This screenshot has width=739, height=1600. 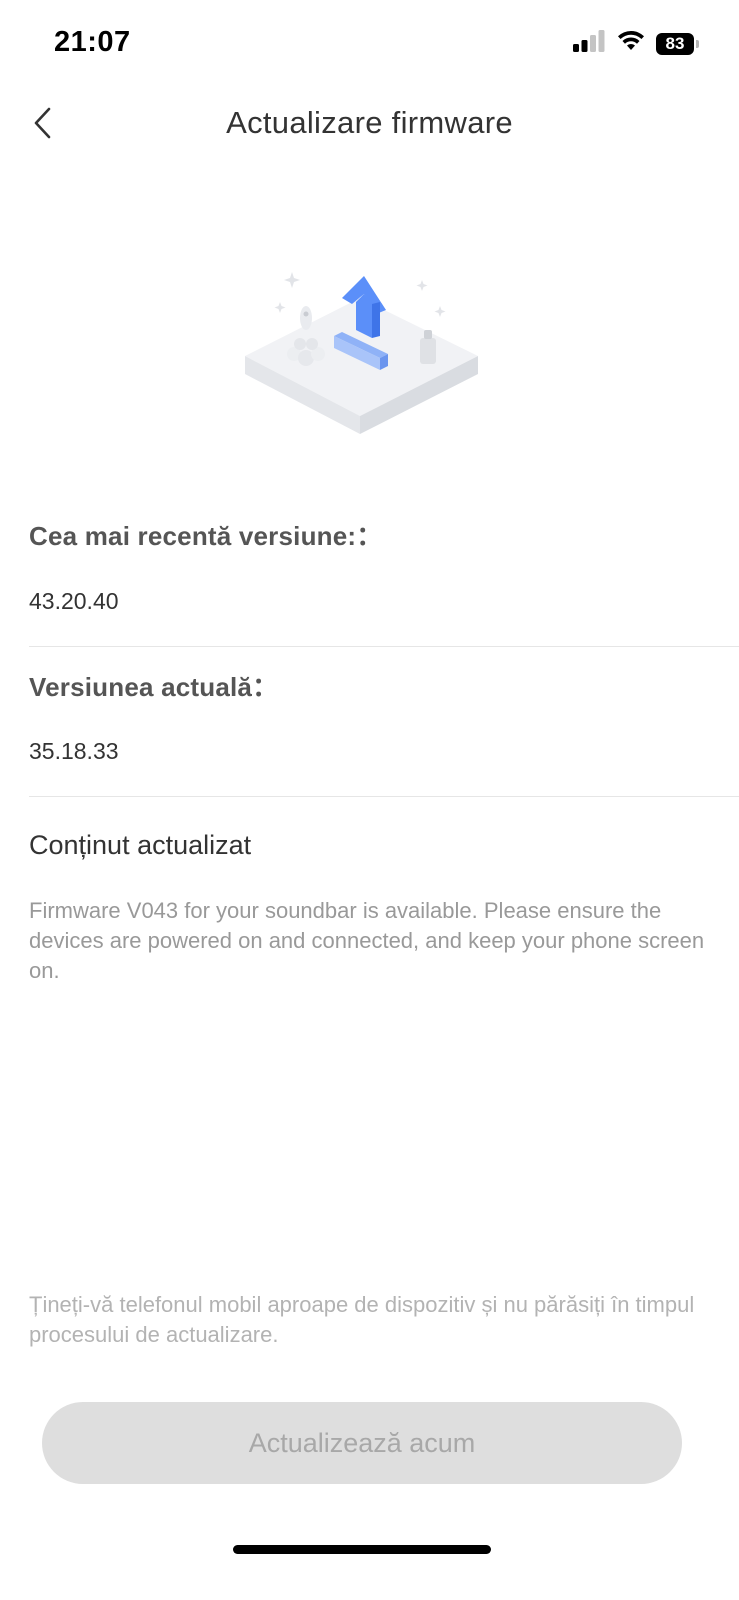 What do you see at coordinates (154, 687) in the screenshot?
I see `current-version-label: Versiunea actuală：` at bounding box center [154, 687].